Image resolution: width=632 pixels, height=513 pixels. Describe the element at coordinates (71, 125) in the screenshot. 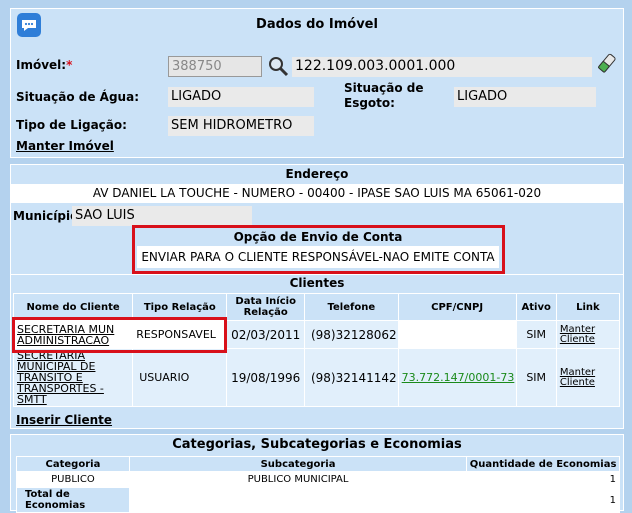

I see `ligacao-label: Tipo de Ligação:` at that location.